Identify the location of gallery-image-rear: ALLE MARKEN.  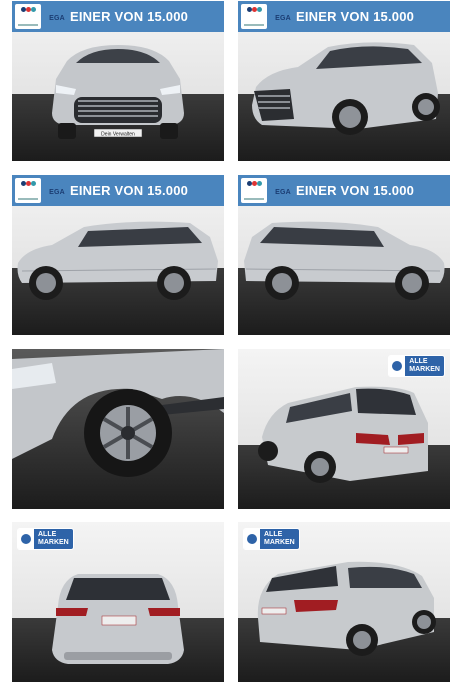
(118, 602).